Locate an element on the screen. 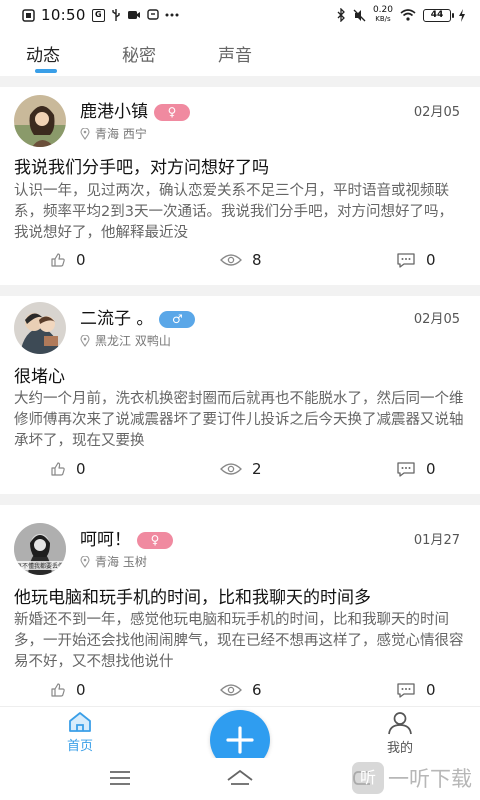  home-system-icon is located at coordinates (240, 777).